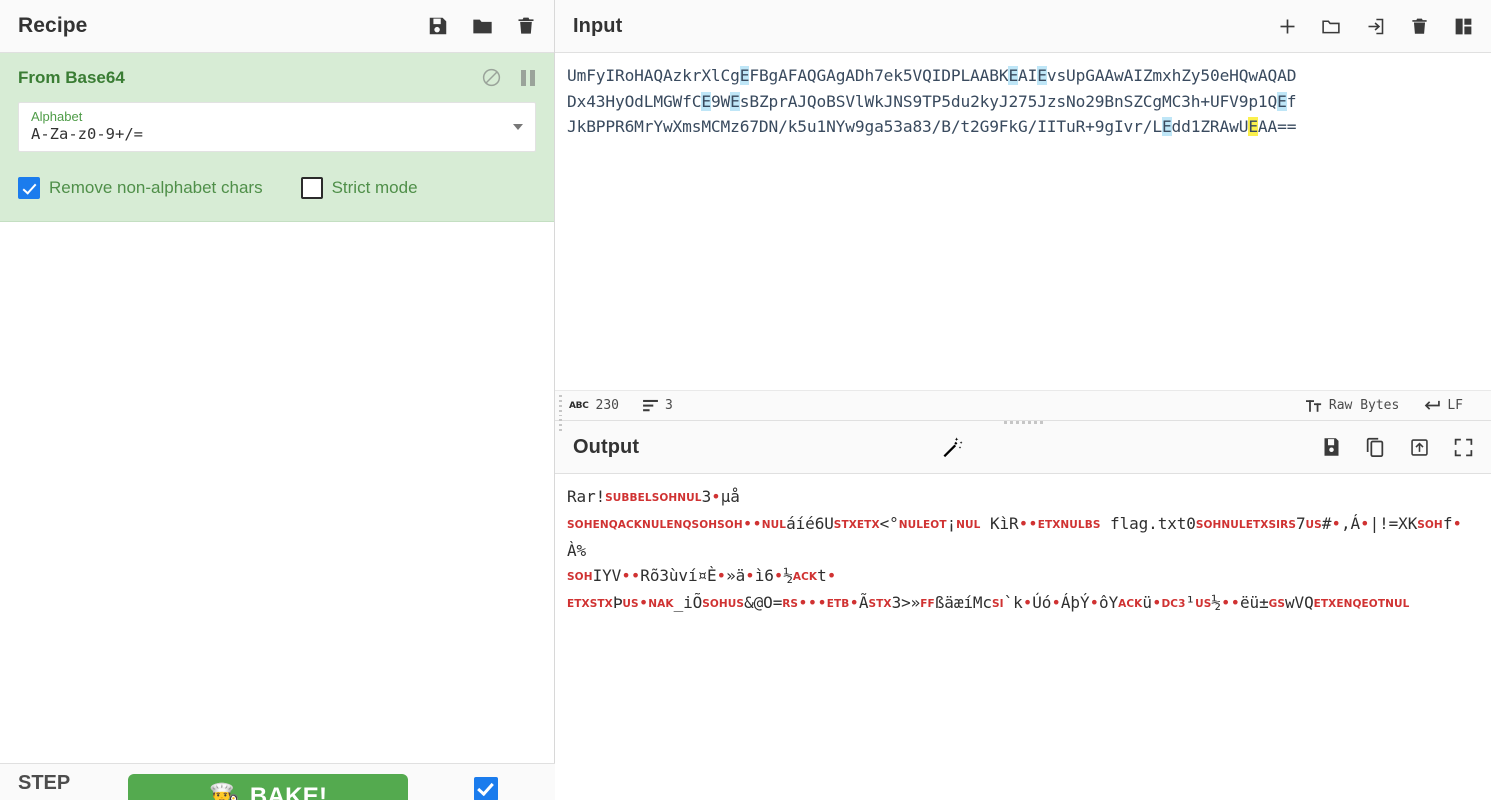 The image size is (1491, 800). I want to click on clear-input-icon, so click(1419, 26).